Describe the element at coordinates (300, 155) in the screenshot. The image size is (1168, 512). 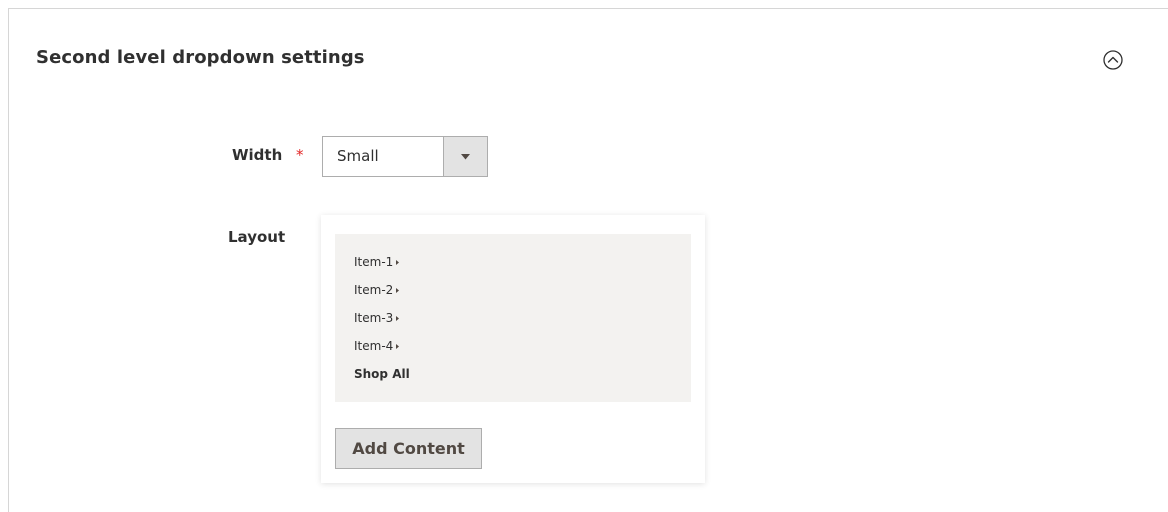
I see `required-marker: *` at that location.